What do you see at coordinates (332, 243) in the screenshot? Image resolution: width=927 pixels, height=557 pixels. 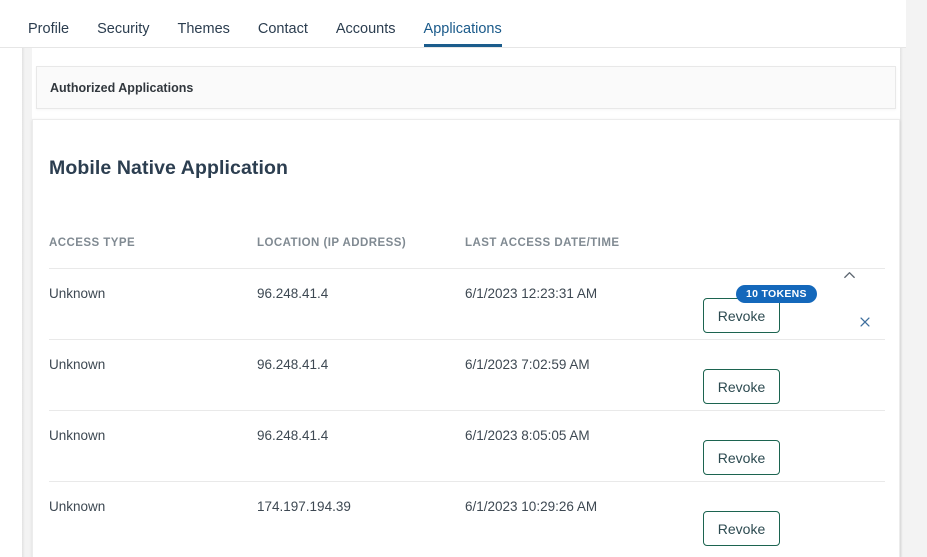 I see `column-header-location: LOCATION (IP ADDRESS)` at bounding box center [332, 243].